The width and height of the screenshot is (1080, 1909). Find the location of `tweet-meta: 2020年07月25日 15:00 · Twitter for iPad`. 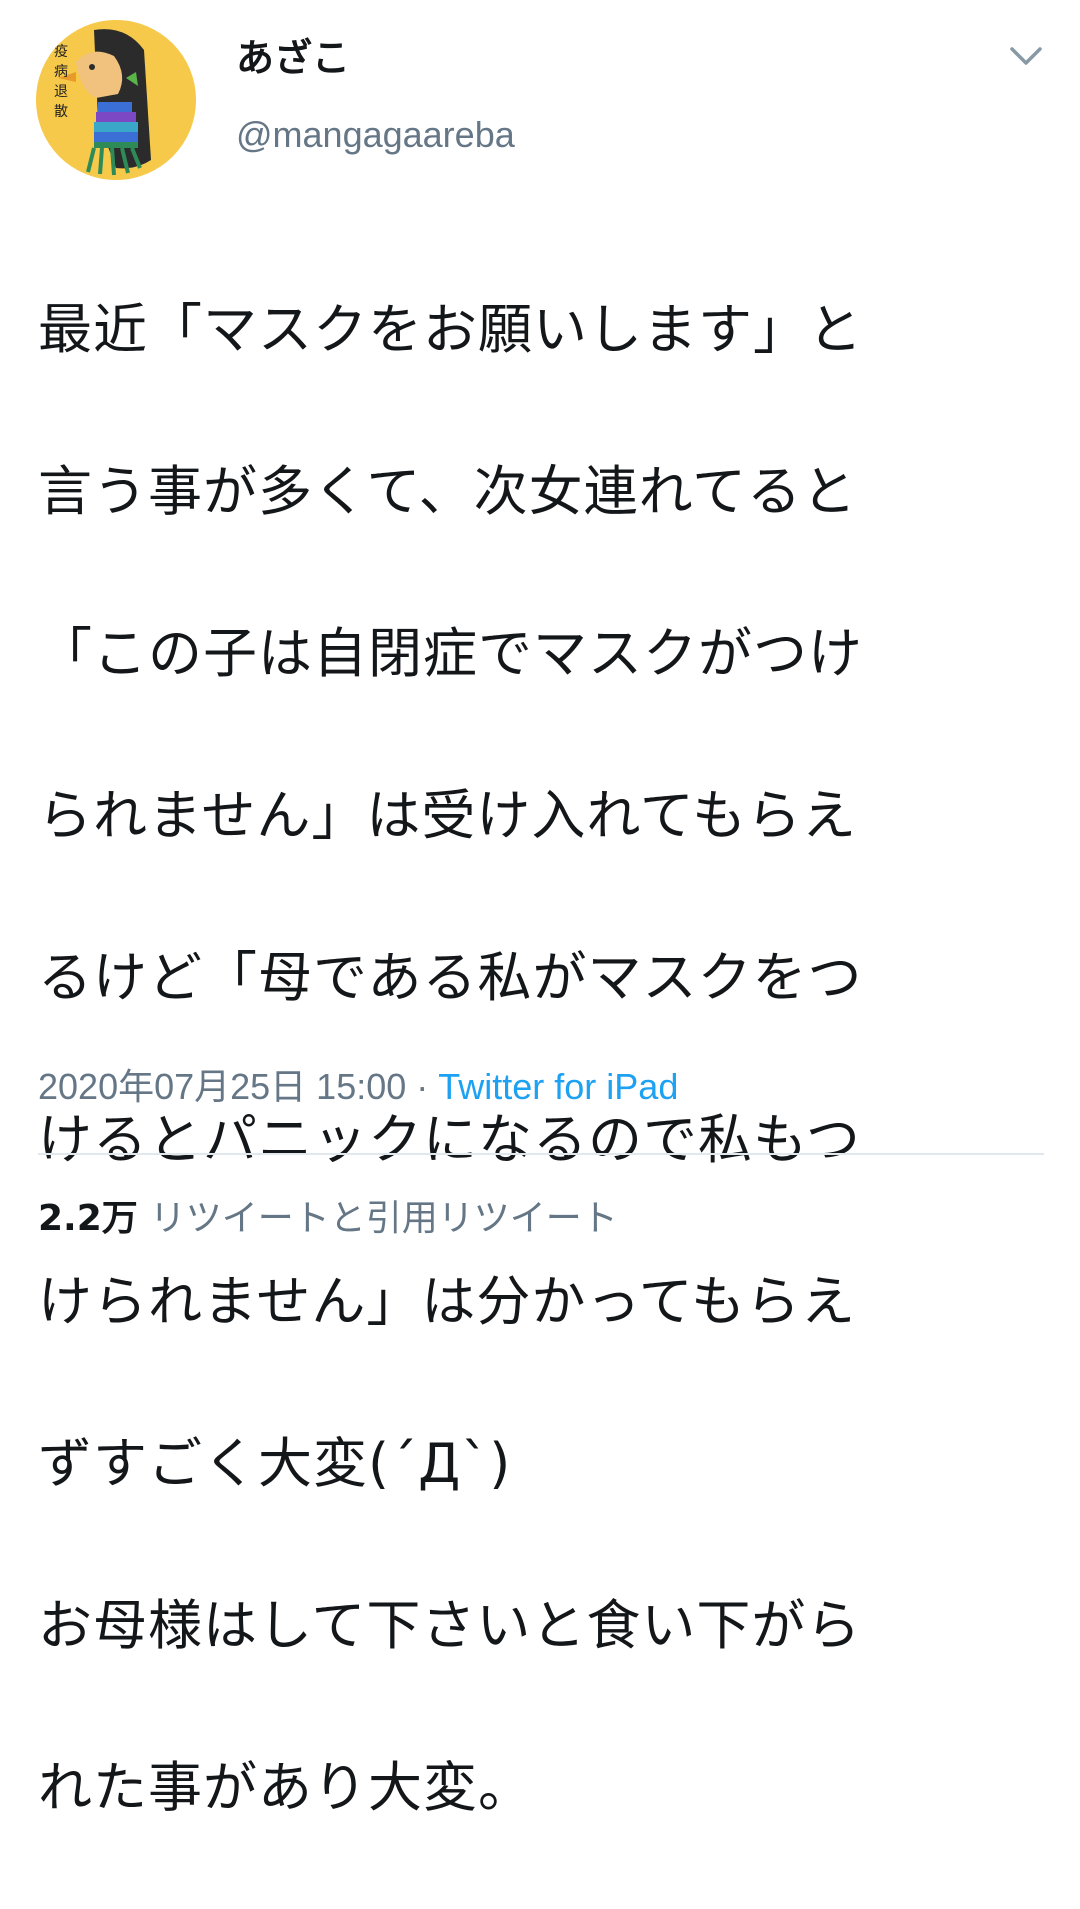

tweet-meta: 2020年07月25日 15:00 · Twitter for iPad is located at coordinates (358, 1087).